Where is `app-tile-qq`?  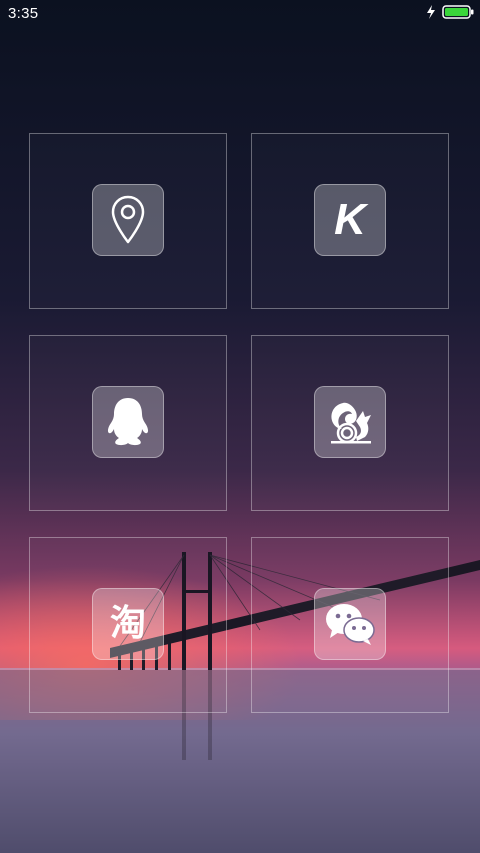
app-tile-qq is located at coordinates (128, 423).